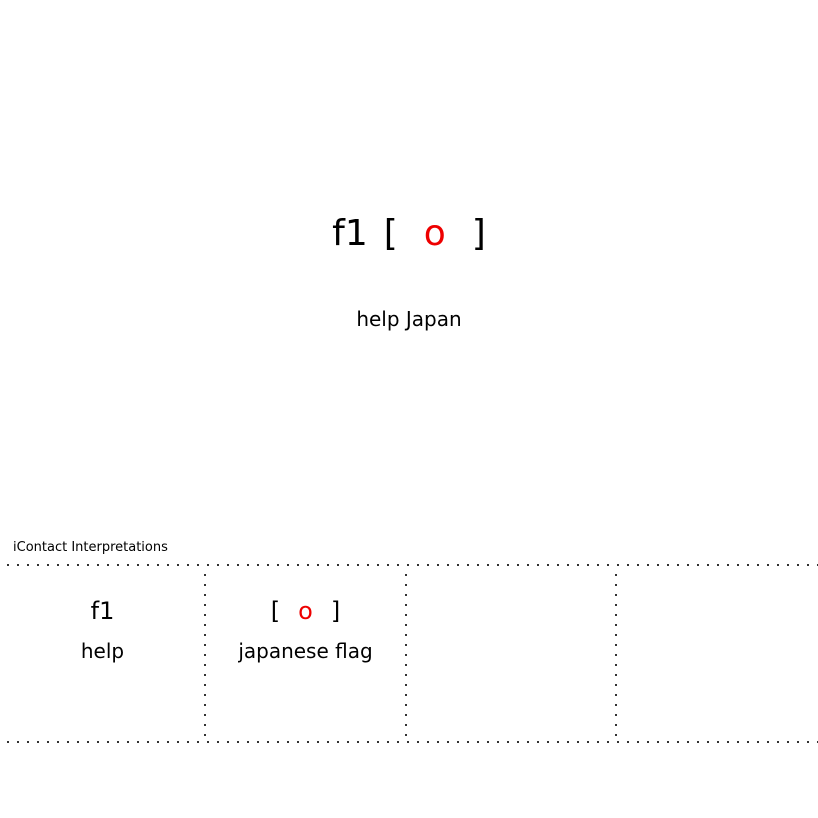 This screenshot has width=818, height=818. I want to click on cell-glyph: [ o], so click(305, 611).